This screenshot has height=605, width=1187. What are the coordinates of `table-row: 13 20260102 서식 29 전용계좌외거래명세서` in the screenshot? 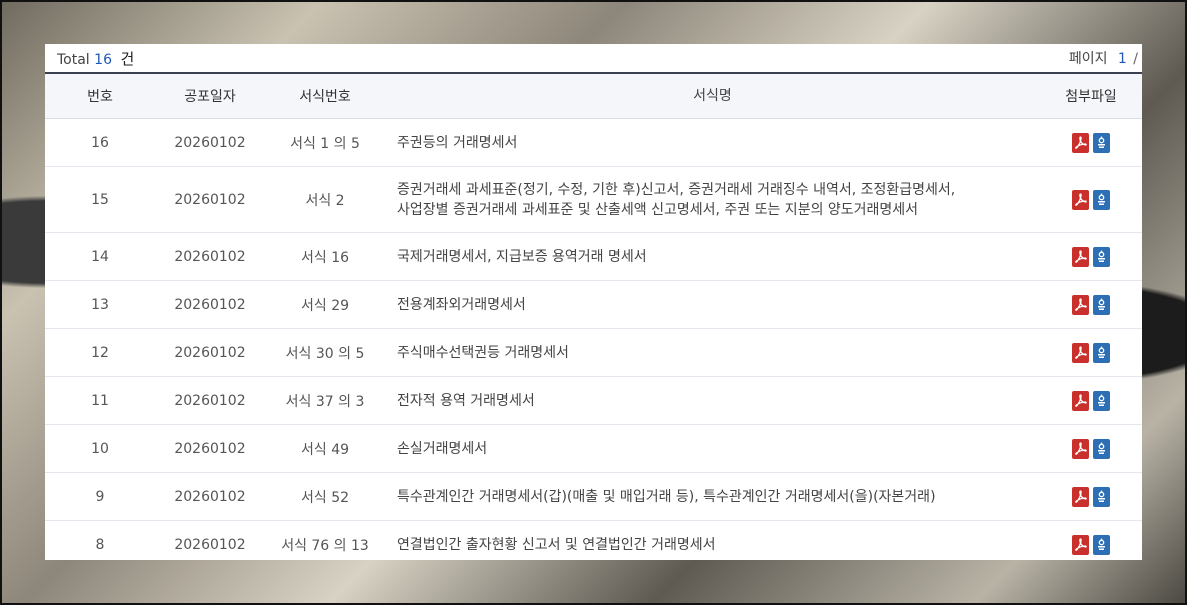 It's located at (593, 305).